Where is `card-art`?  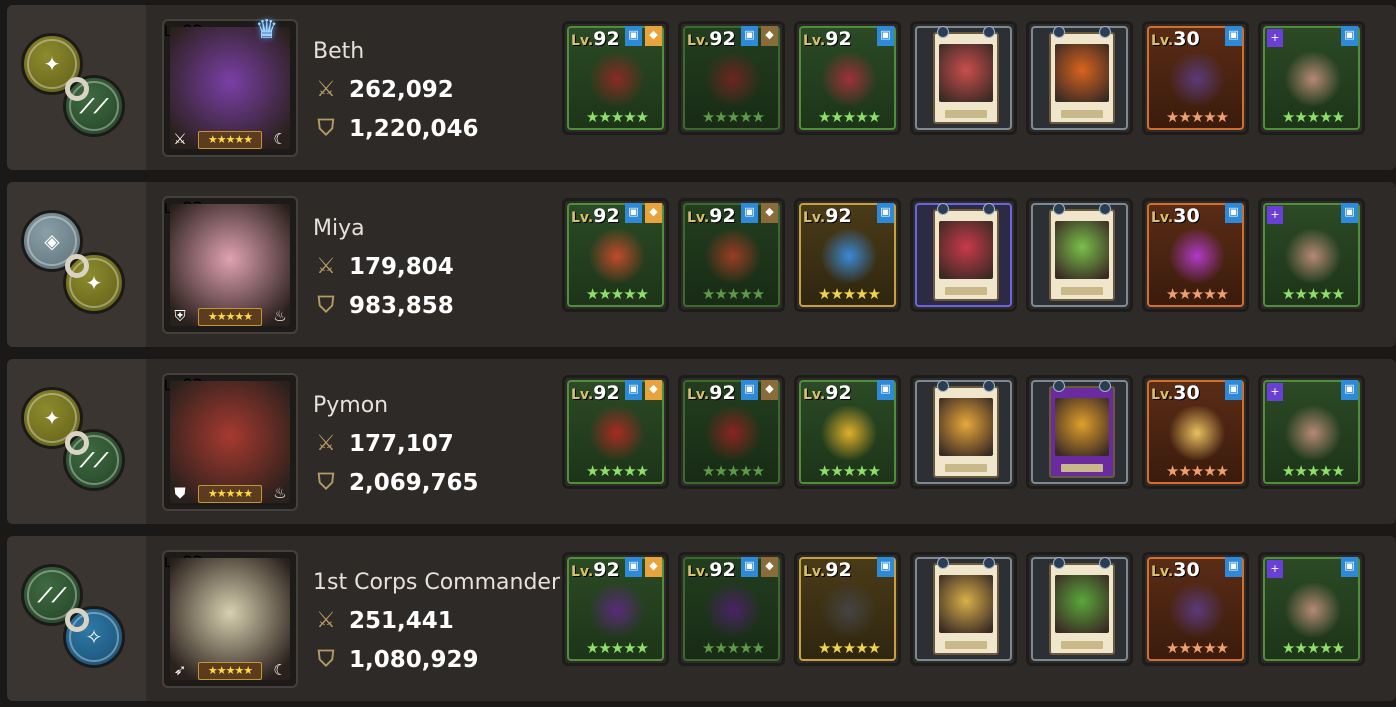 card-art is located at coordinates (966, 73).